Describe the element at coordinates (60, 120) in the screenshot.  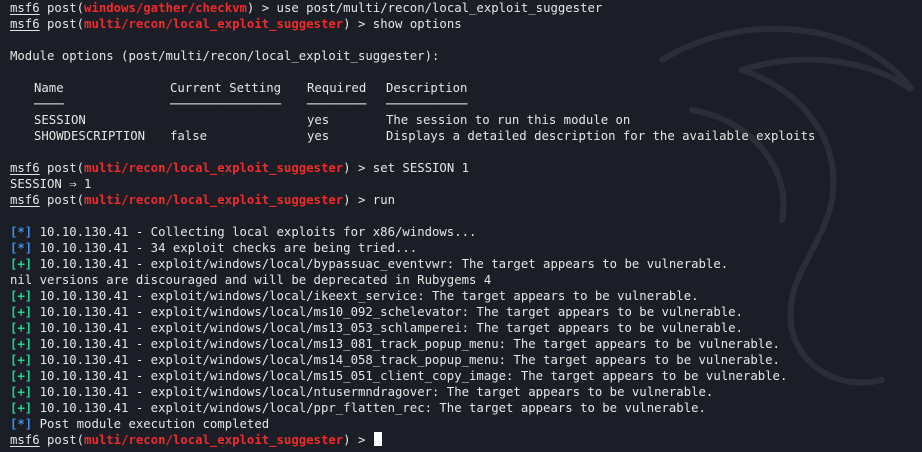
I see `option-name: SESSION` at that location.